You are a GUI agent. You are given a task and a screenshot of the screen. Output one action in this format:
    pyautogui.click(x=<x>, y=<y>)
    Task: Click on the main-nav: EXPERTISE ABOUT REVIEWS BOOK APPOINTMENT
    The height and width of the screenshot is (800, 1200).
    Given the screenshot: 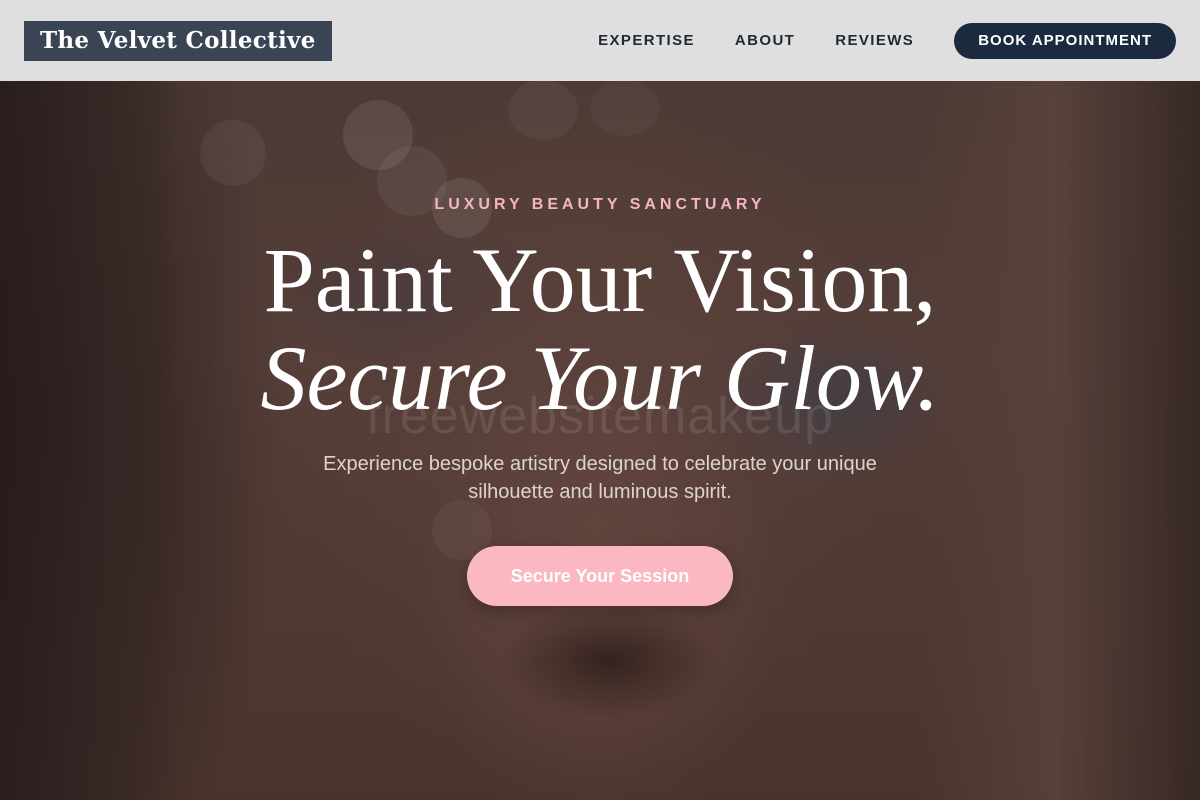 What is the action you would take?
    pyautogui.click(x=887, y=40)
    